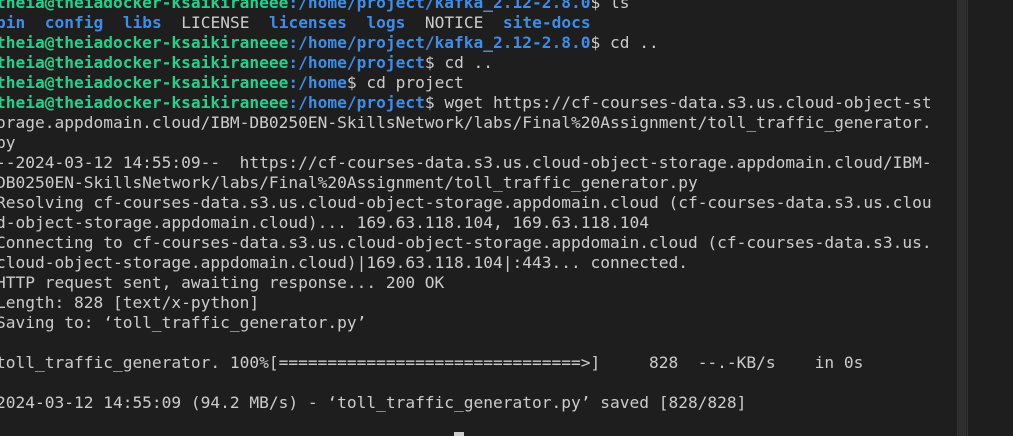 The image size is (1013, 436). I want to click on command-text: $ ls, so click(610, 6).